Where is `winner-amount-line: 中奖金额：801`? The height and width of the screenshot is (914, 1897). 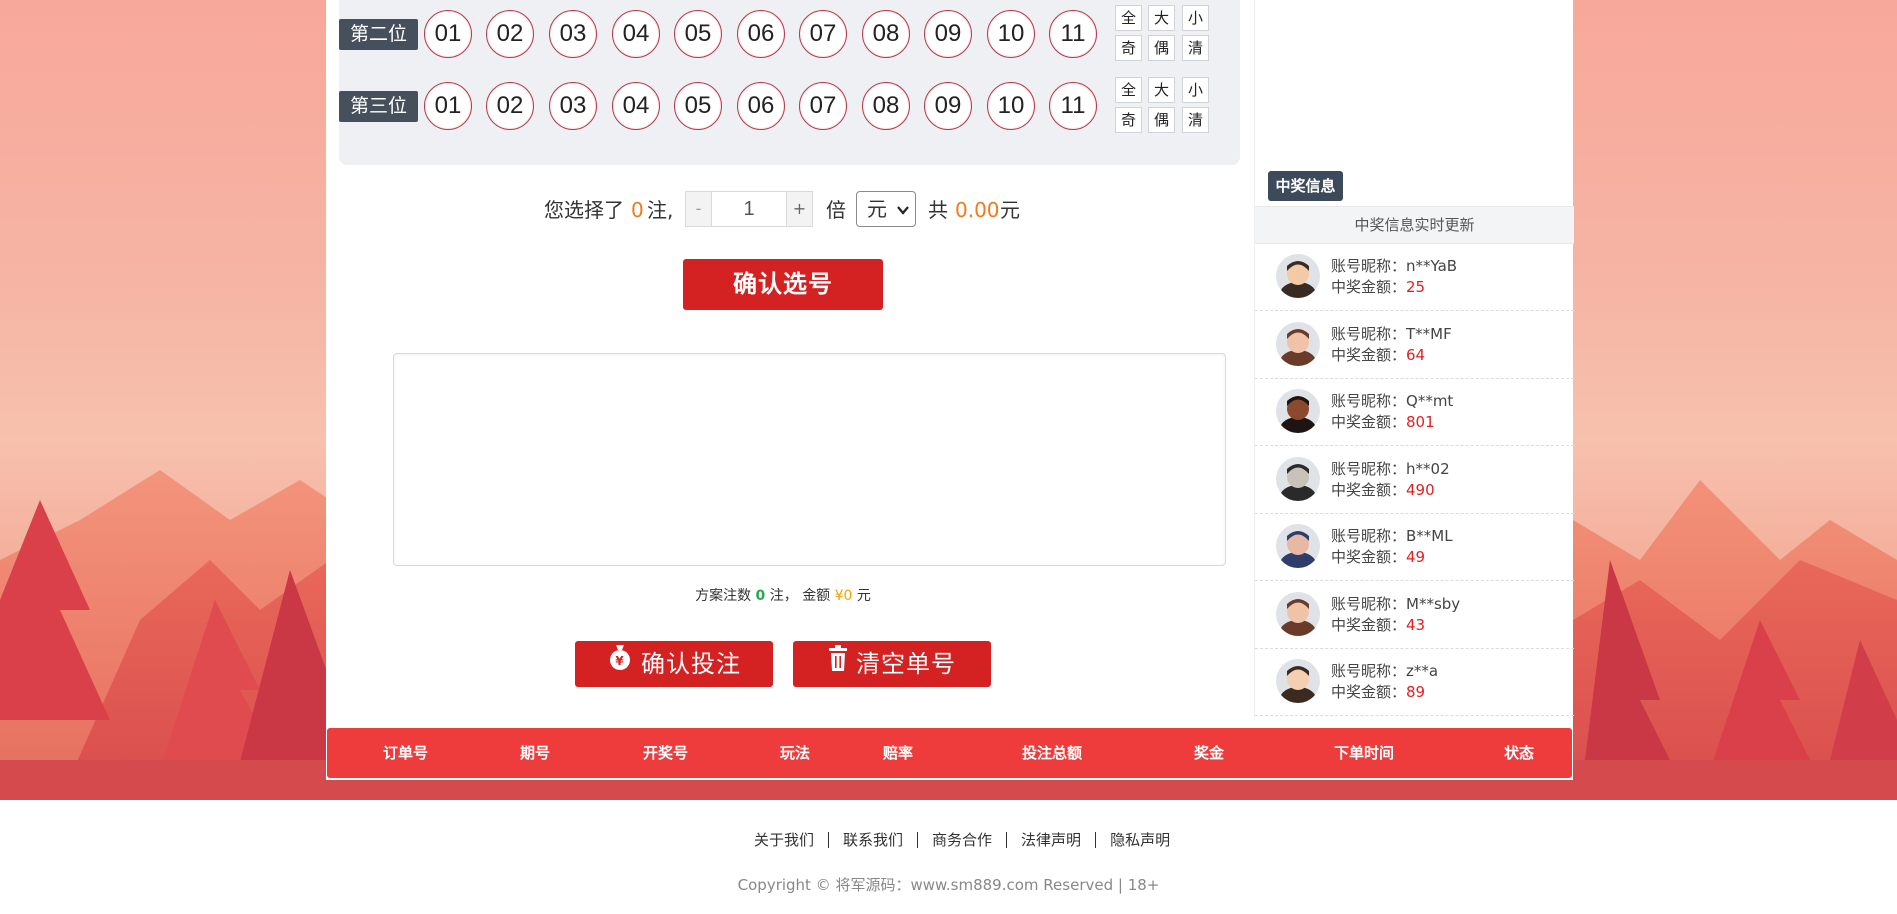
winner-amount-line: 中奖金额：801 is located at coordinates (1383, 421).